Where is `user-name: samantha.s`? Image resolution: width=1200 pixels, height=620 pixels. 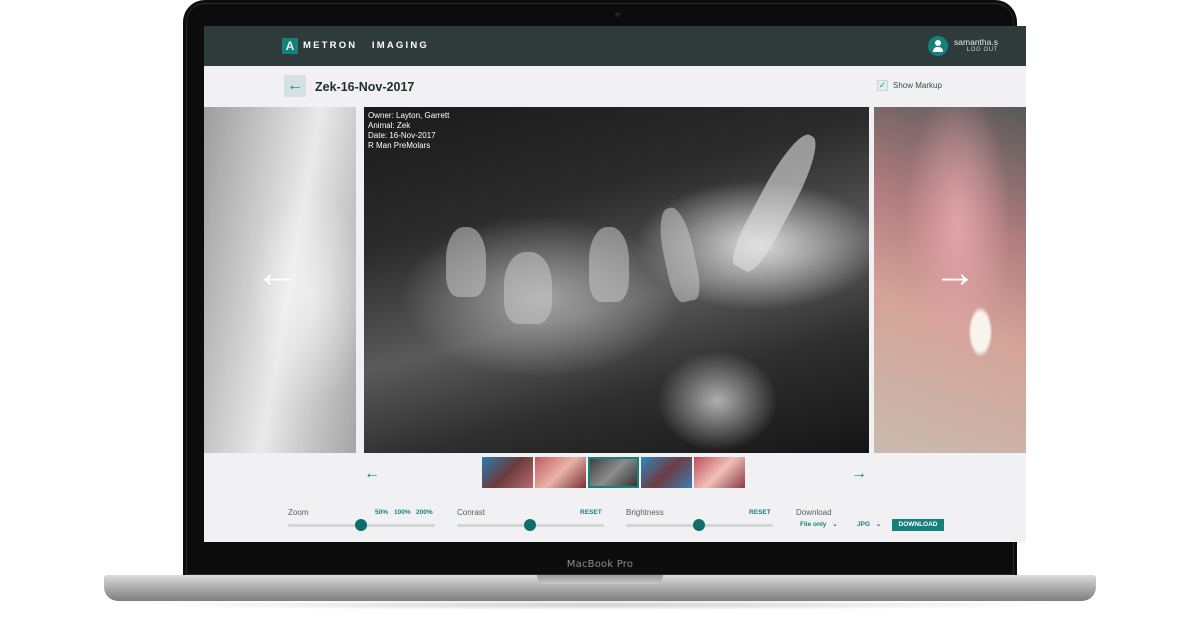 user-name: samantha.s is located at coordinates (976, 42).